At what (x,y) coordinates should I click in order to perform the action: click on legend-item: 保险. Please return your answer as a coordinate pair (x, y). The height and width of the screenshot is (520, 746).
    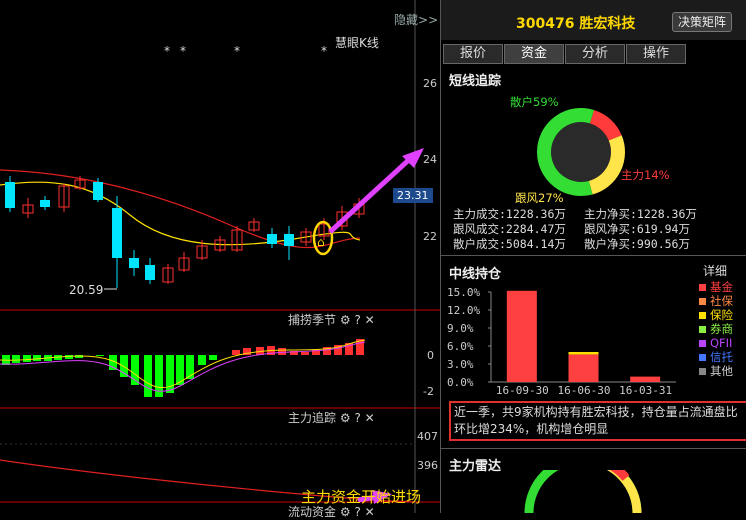
    Looking at the image, I should click on (716, 315).